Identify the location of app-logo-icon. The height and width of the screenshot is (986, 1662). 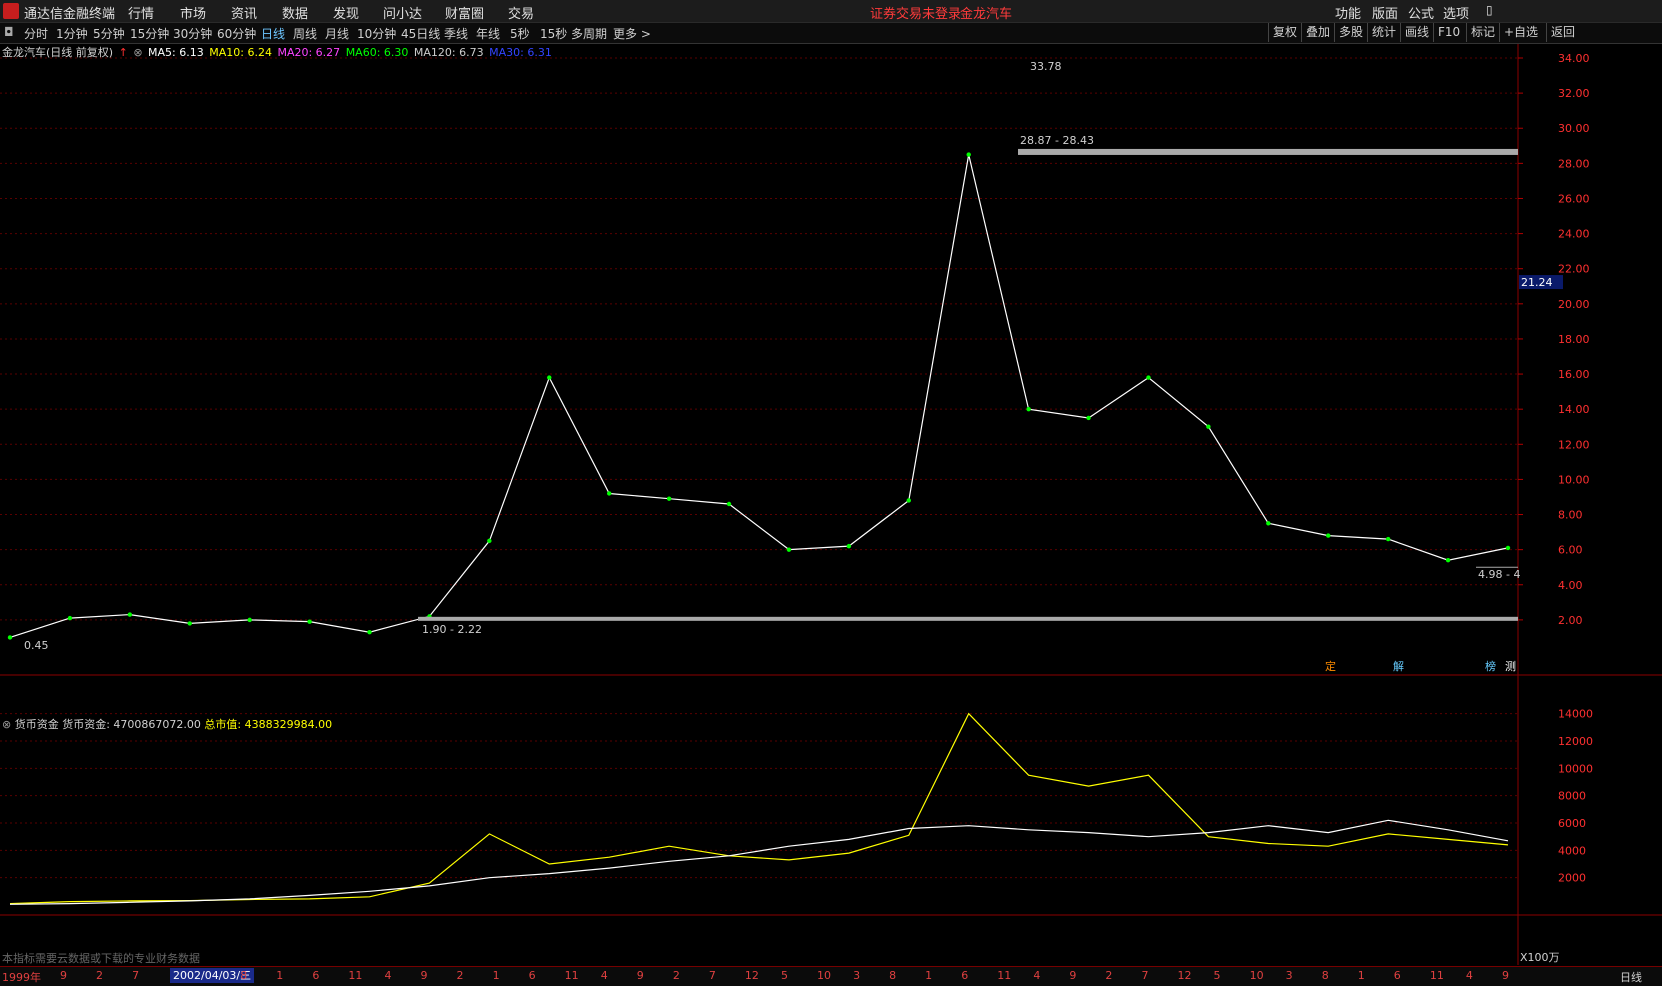
(11, 11).